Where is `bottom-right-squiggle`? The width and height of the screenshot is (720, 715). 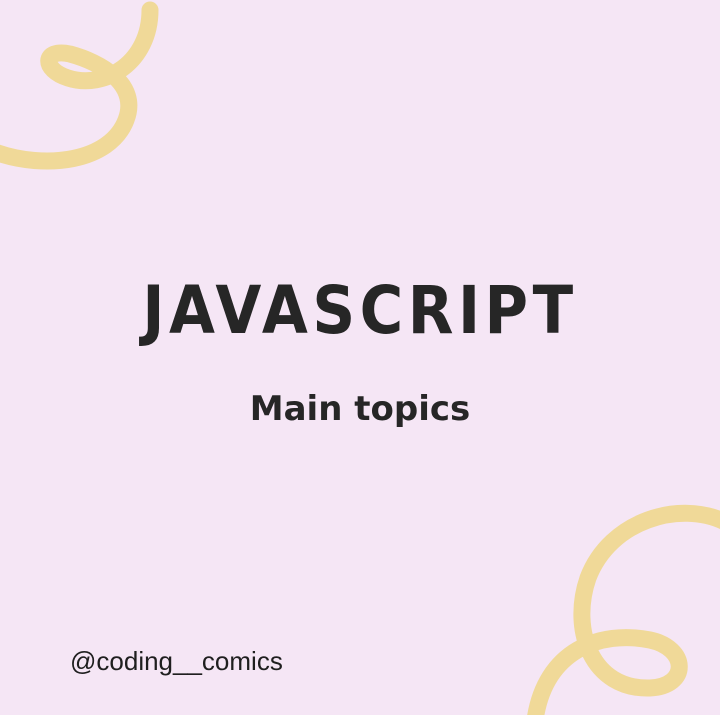
bottom-right-squiggle is located at coordinates (623, 609).